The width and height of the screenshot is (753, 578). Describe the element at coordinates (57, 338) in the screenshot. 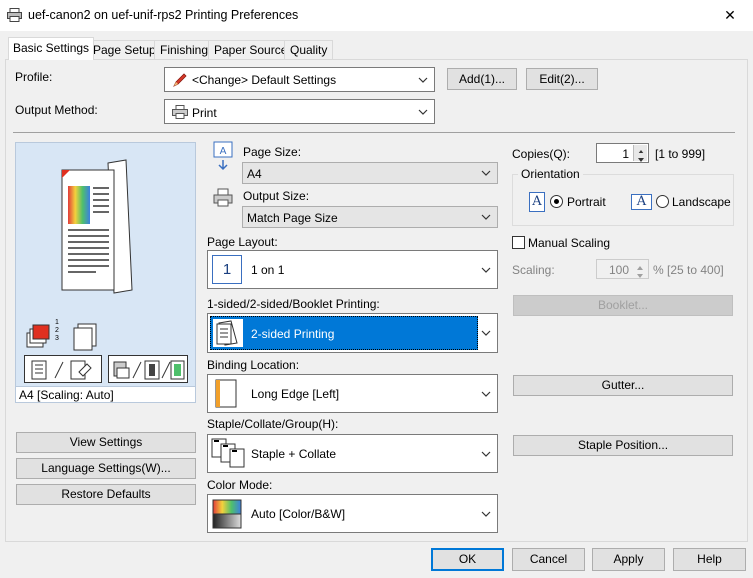

I see `collate-number-3: 3` at that location.